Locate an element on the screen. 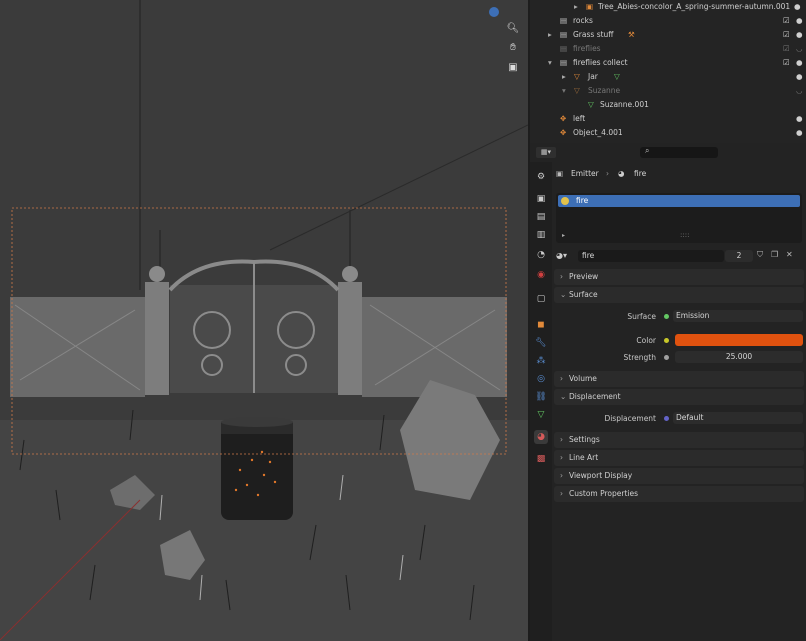 The image size is (806, 641). displacement-field: Default is located at coordinates (738, 418).